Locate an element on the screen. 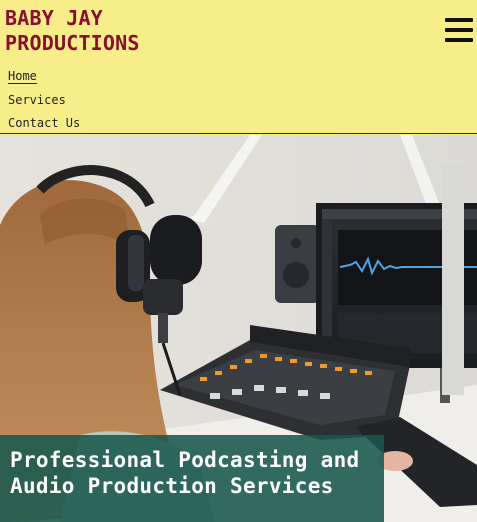 The height and width of the screenshot is (522, 477). brand-line-2: PRODUCTIONS is located at coordinates (72, 43).